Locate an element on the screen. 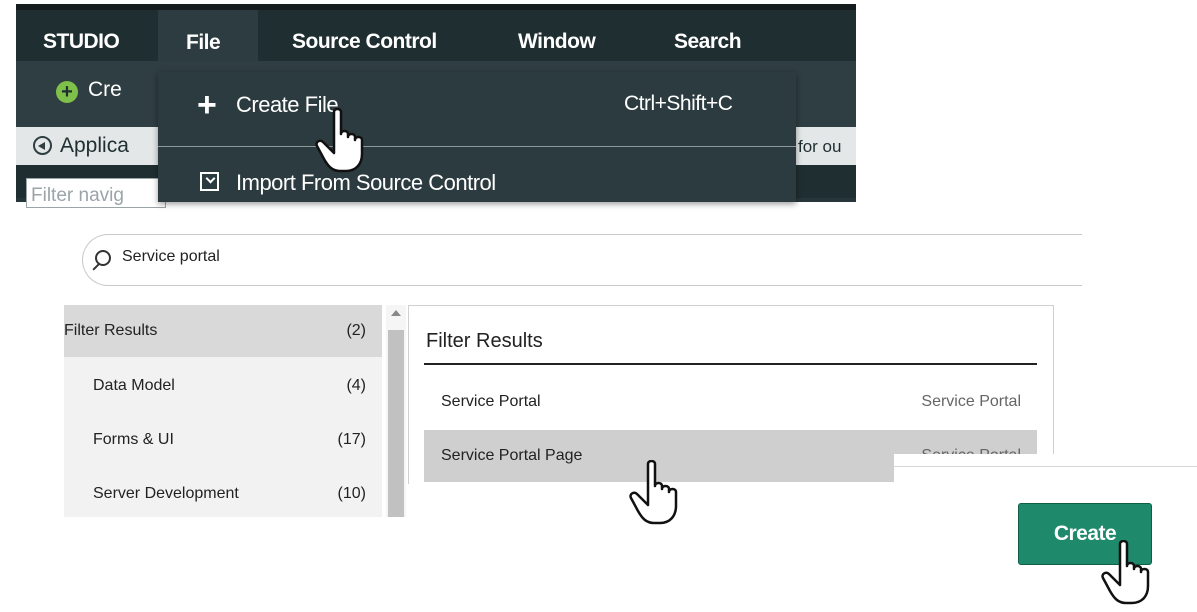 This screenshot has width=1197, height=612. sidebar-item-count: (2) is located at coordinates (356, 330).